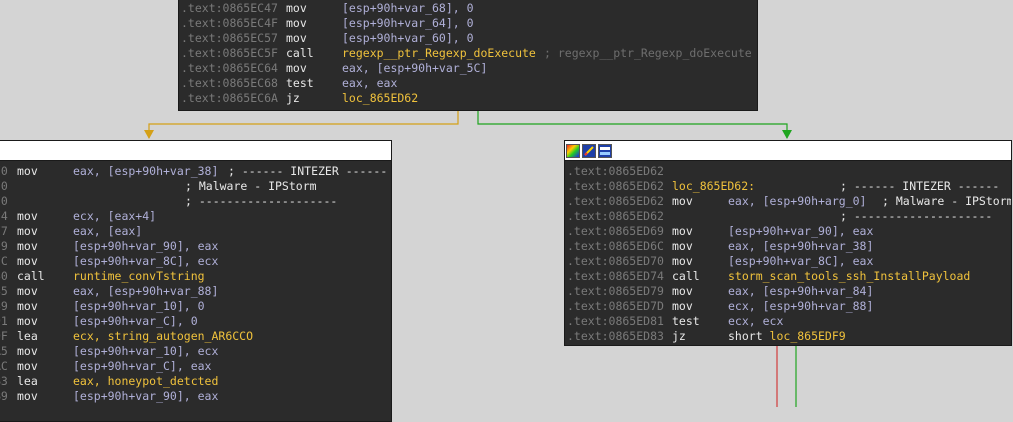  I want to click on code-line: 77 mov eax, [eax], so click(195, 231).